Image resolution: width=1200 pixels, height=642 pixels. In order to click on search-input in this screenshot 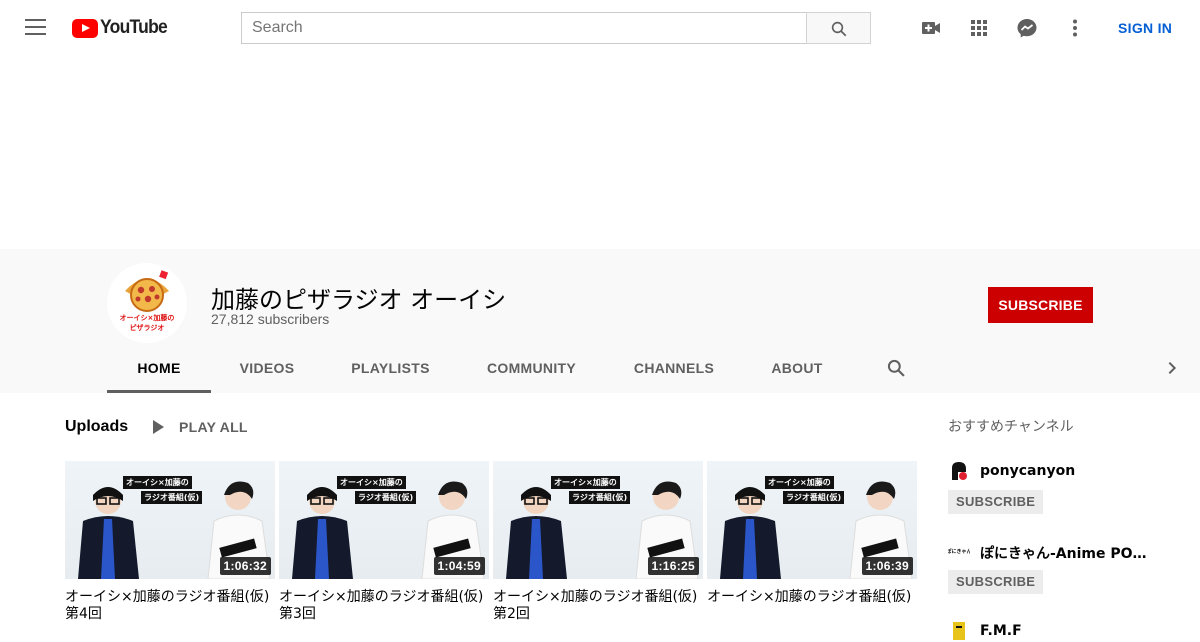, I will do `click(524, 28)`.